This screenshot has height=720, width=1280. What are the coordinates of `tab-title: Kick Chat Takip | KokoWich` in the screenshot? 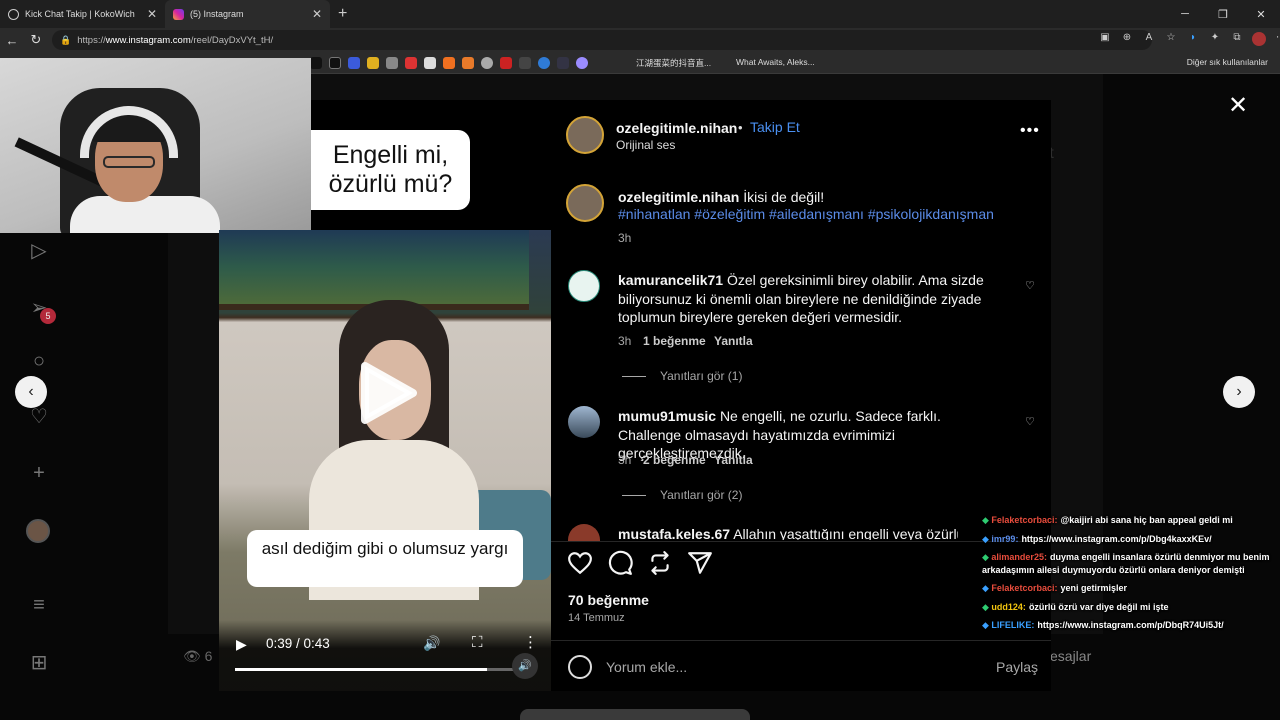 It's located at (80, 14).